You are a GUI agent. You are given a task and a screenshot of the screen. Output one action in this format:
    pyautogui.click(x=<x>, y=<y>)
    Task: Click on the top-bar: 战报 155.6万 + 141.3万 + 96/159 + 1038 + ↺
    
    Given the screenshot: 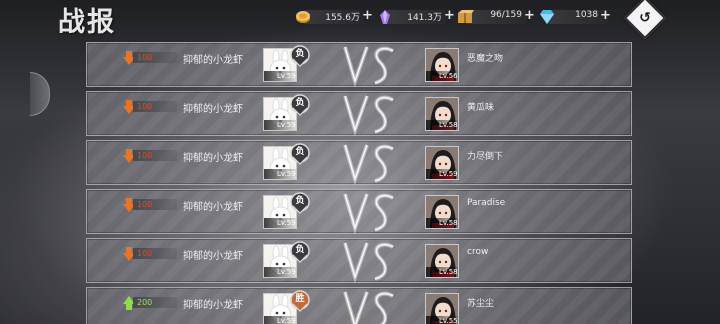 What is the action you would take?
    pyautogui.click(x=360, y=20)
    